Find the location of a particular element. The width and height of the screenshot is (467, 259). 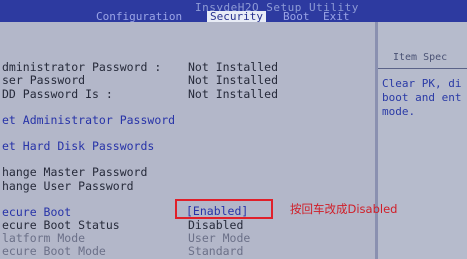

help-text: Clear PK, di boot and ent mode. is located at coordinates (422, 97).